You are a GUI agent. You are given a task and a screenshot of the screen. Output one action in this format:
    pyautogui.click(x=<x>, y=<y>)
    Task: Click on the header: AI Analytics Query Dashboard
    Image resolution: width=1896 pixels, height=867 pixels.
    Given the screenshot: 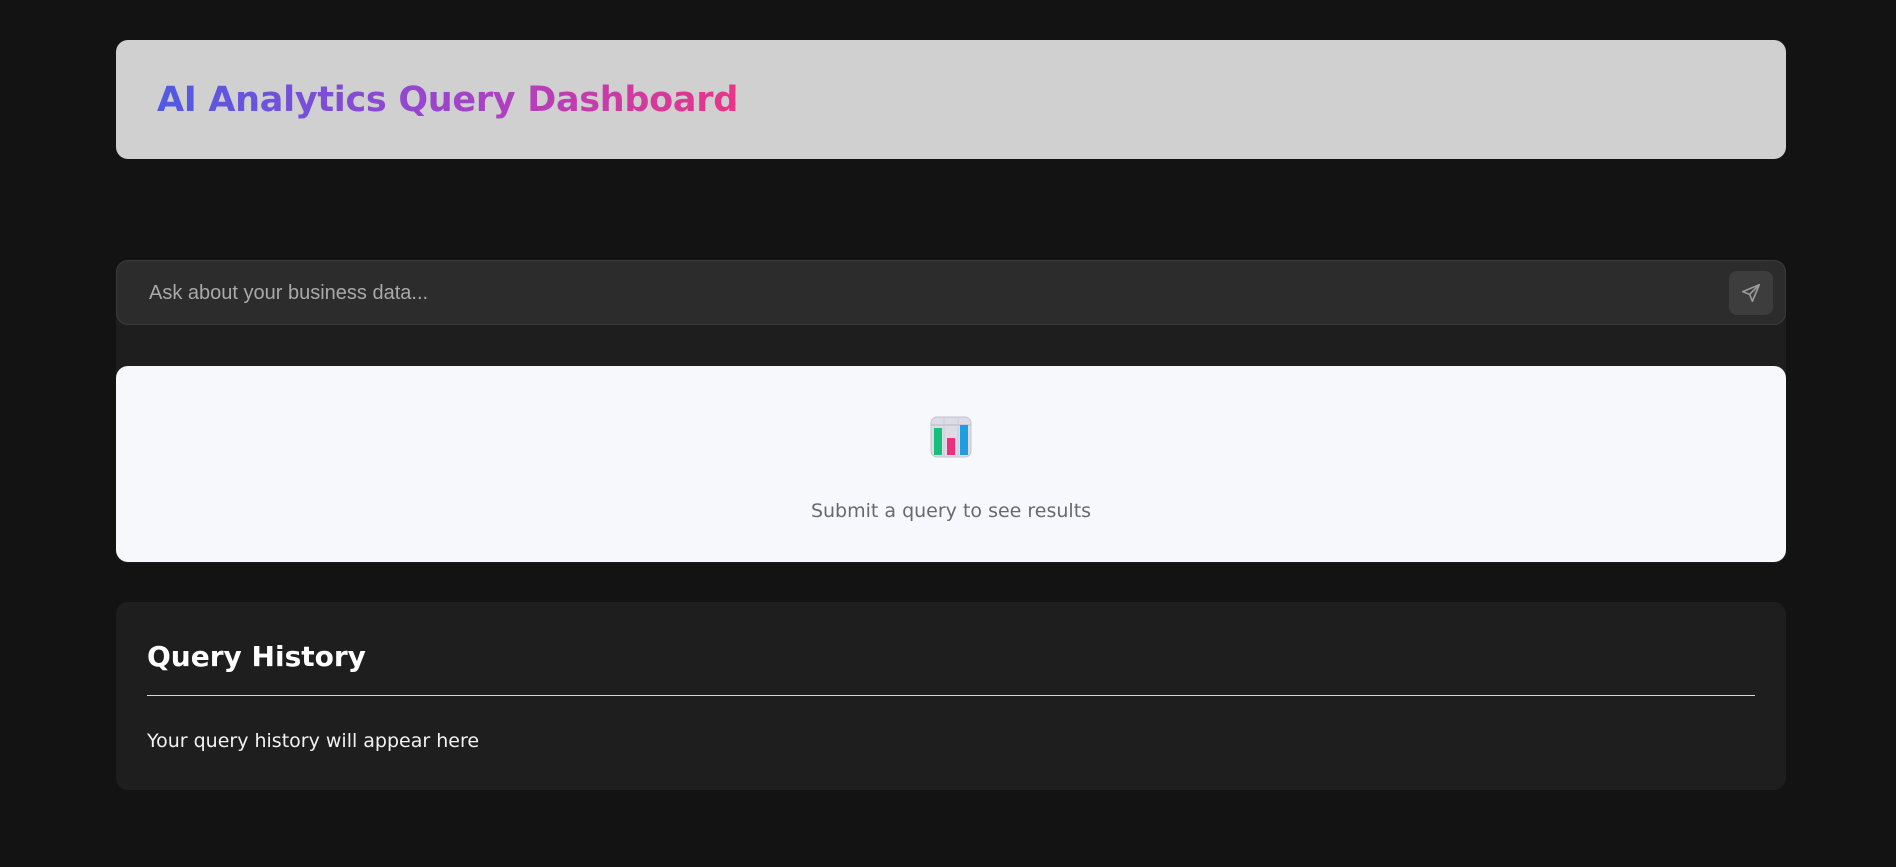 What is the action you would take?
    pyautogui.click(x=951, y=99)
    